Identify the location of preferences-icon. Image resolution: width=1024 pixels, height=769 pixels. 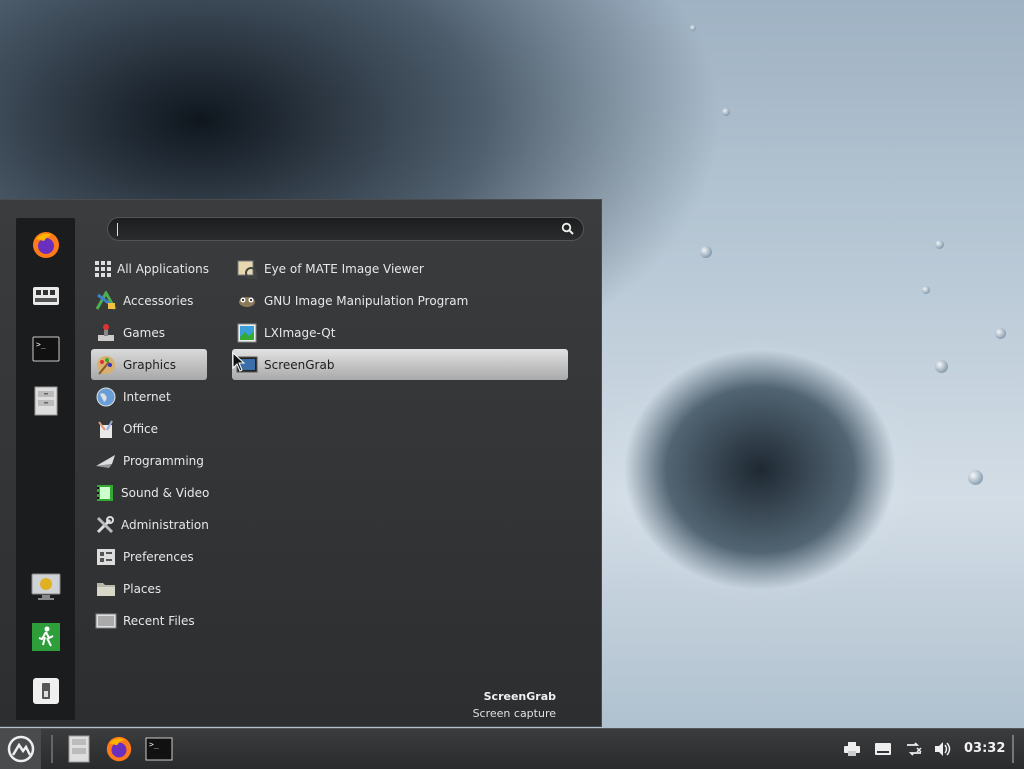
(106, 557).